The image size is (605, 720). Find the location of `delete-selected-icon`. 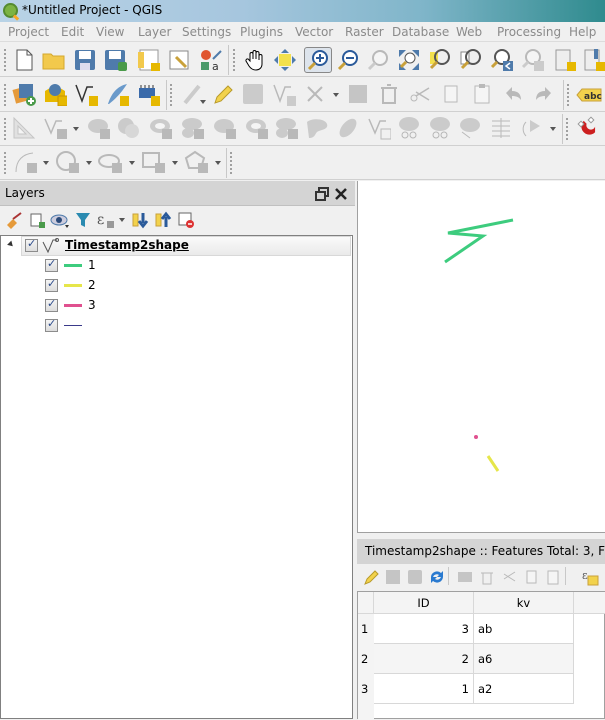

delete-selected-icon is located at coordinates (389, 94).